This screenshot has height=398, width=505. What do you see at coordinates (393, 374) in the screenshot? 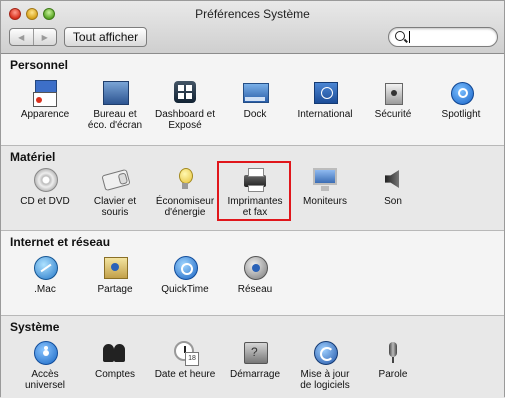
I see `pref-label: Parole` at bounding box center [393, 374].